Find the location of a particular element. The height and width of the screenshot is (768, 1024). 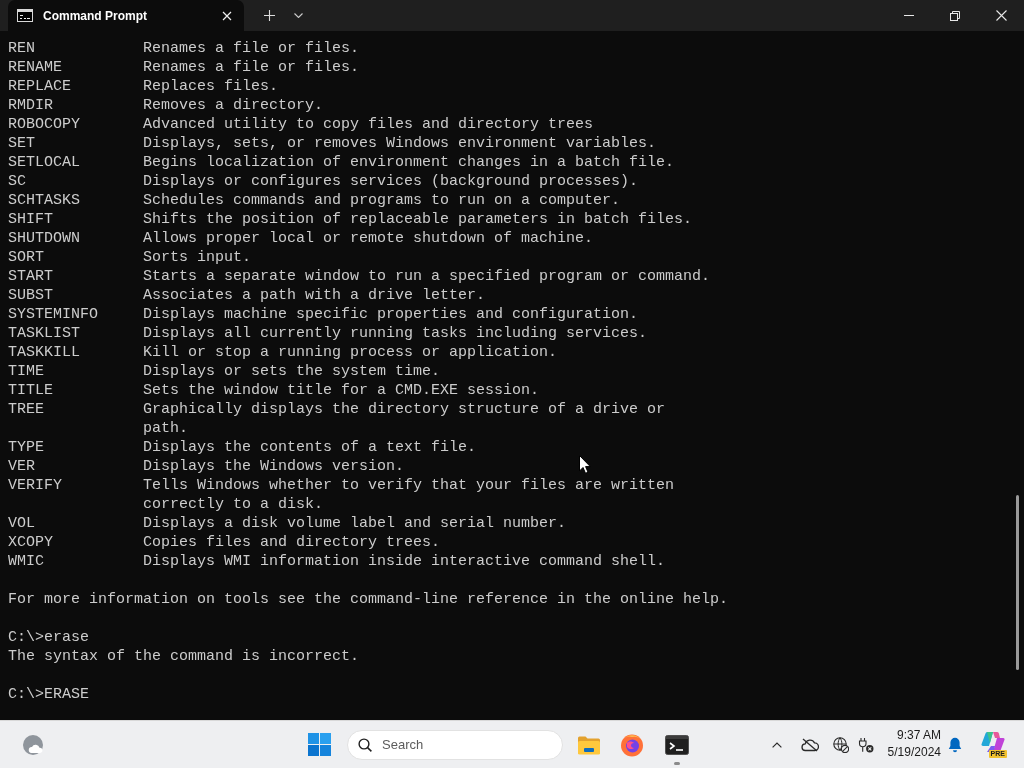

command-name: REPLACE is located at coordinates (39, 86).